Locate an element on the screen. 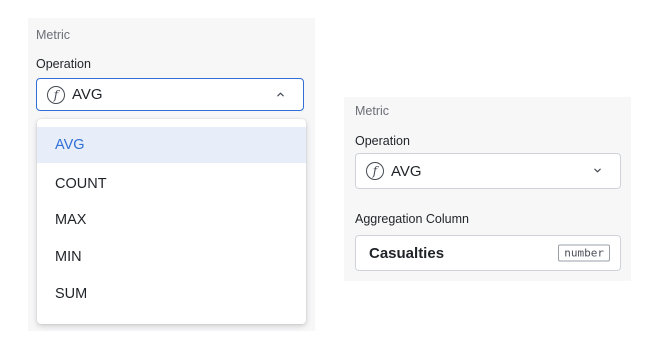 This screenshot has height=353, width=663. aggregation-column-value: Casualties is located at coordinates (407, 253).